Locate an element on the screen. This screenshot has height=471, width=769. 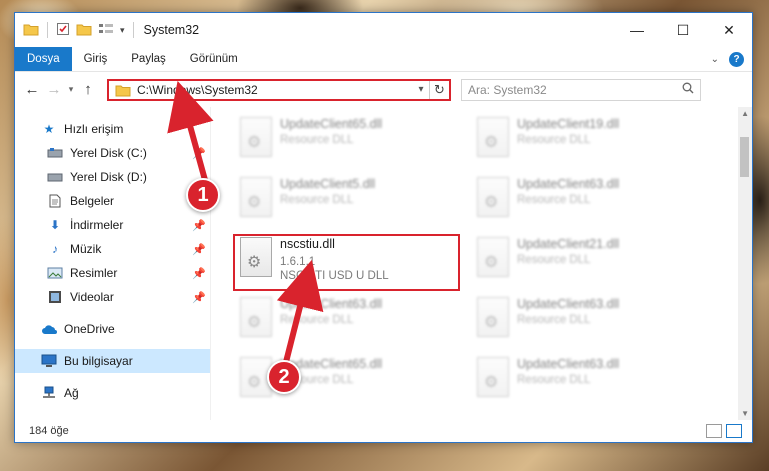
tab-share: Paylaş is located at coordinates (148, 59).